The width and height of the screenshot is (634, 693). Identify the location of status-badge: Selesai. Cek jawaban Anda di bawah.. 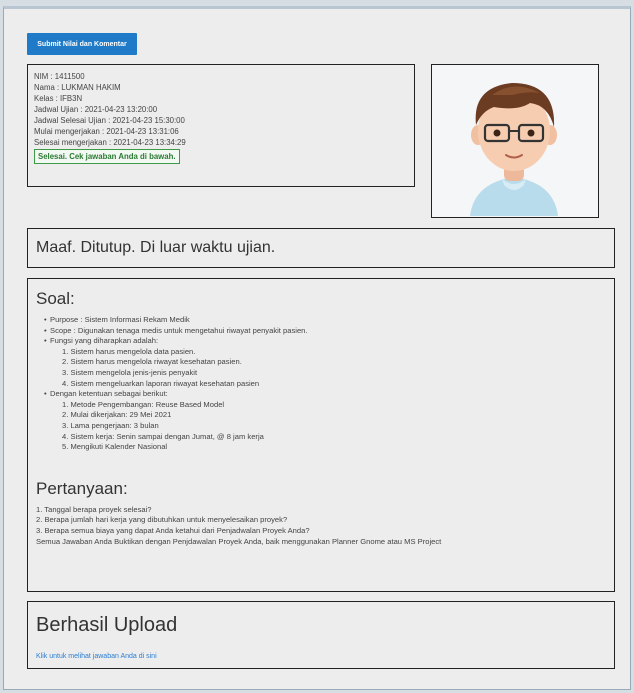
(107, 156).